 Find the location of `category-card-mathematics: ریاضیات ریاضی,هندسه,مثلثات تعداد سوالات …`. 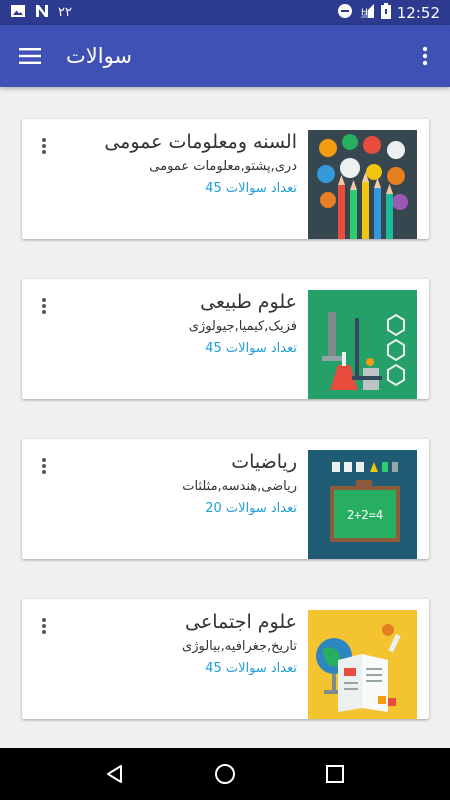

category-card-mathematics: ریاضیات ریاضی,هندسه,مثلثات تعداد سوالات … is located at coordinates (225, 499).